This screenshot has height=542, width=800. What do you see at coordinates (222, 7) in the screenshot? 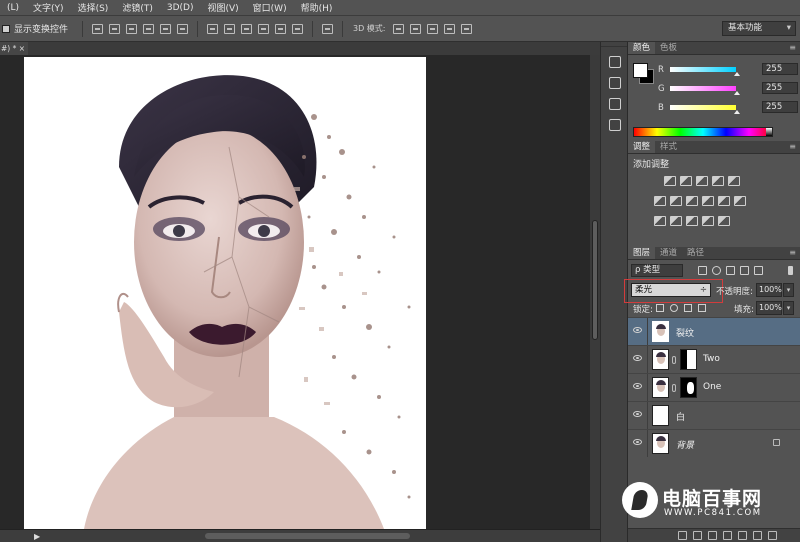
I see `menu-item-view: 视图(V)` at bounding box center [222, 7].